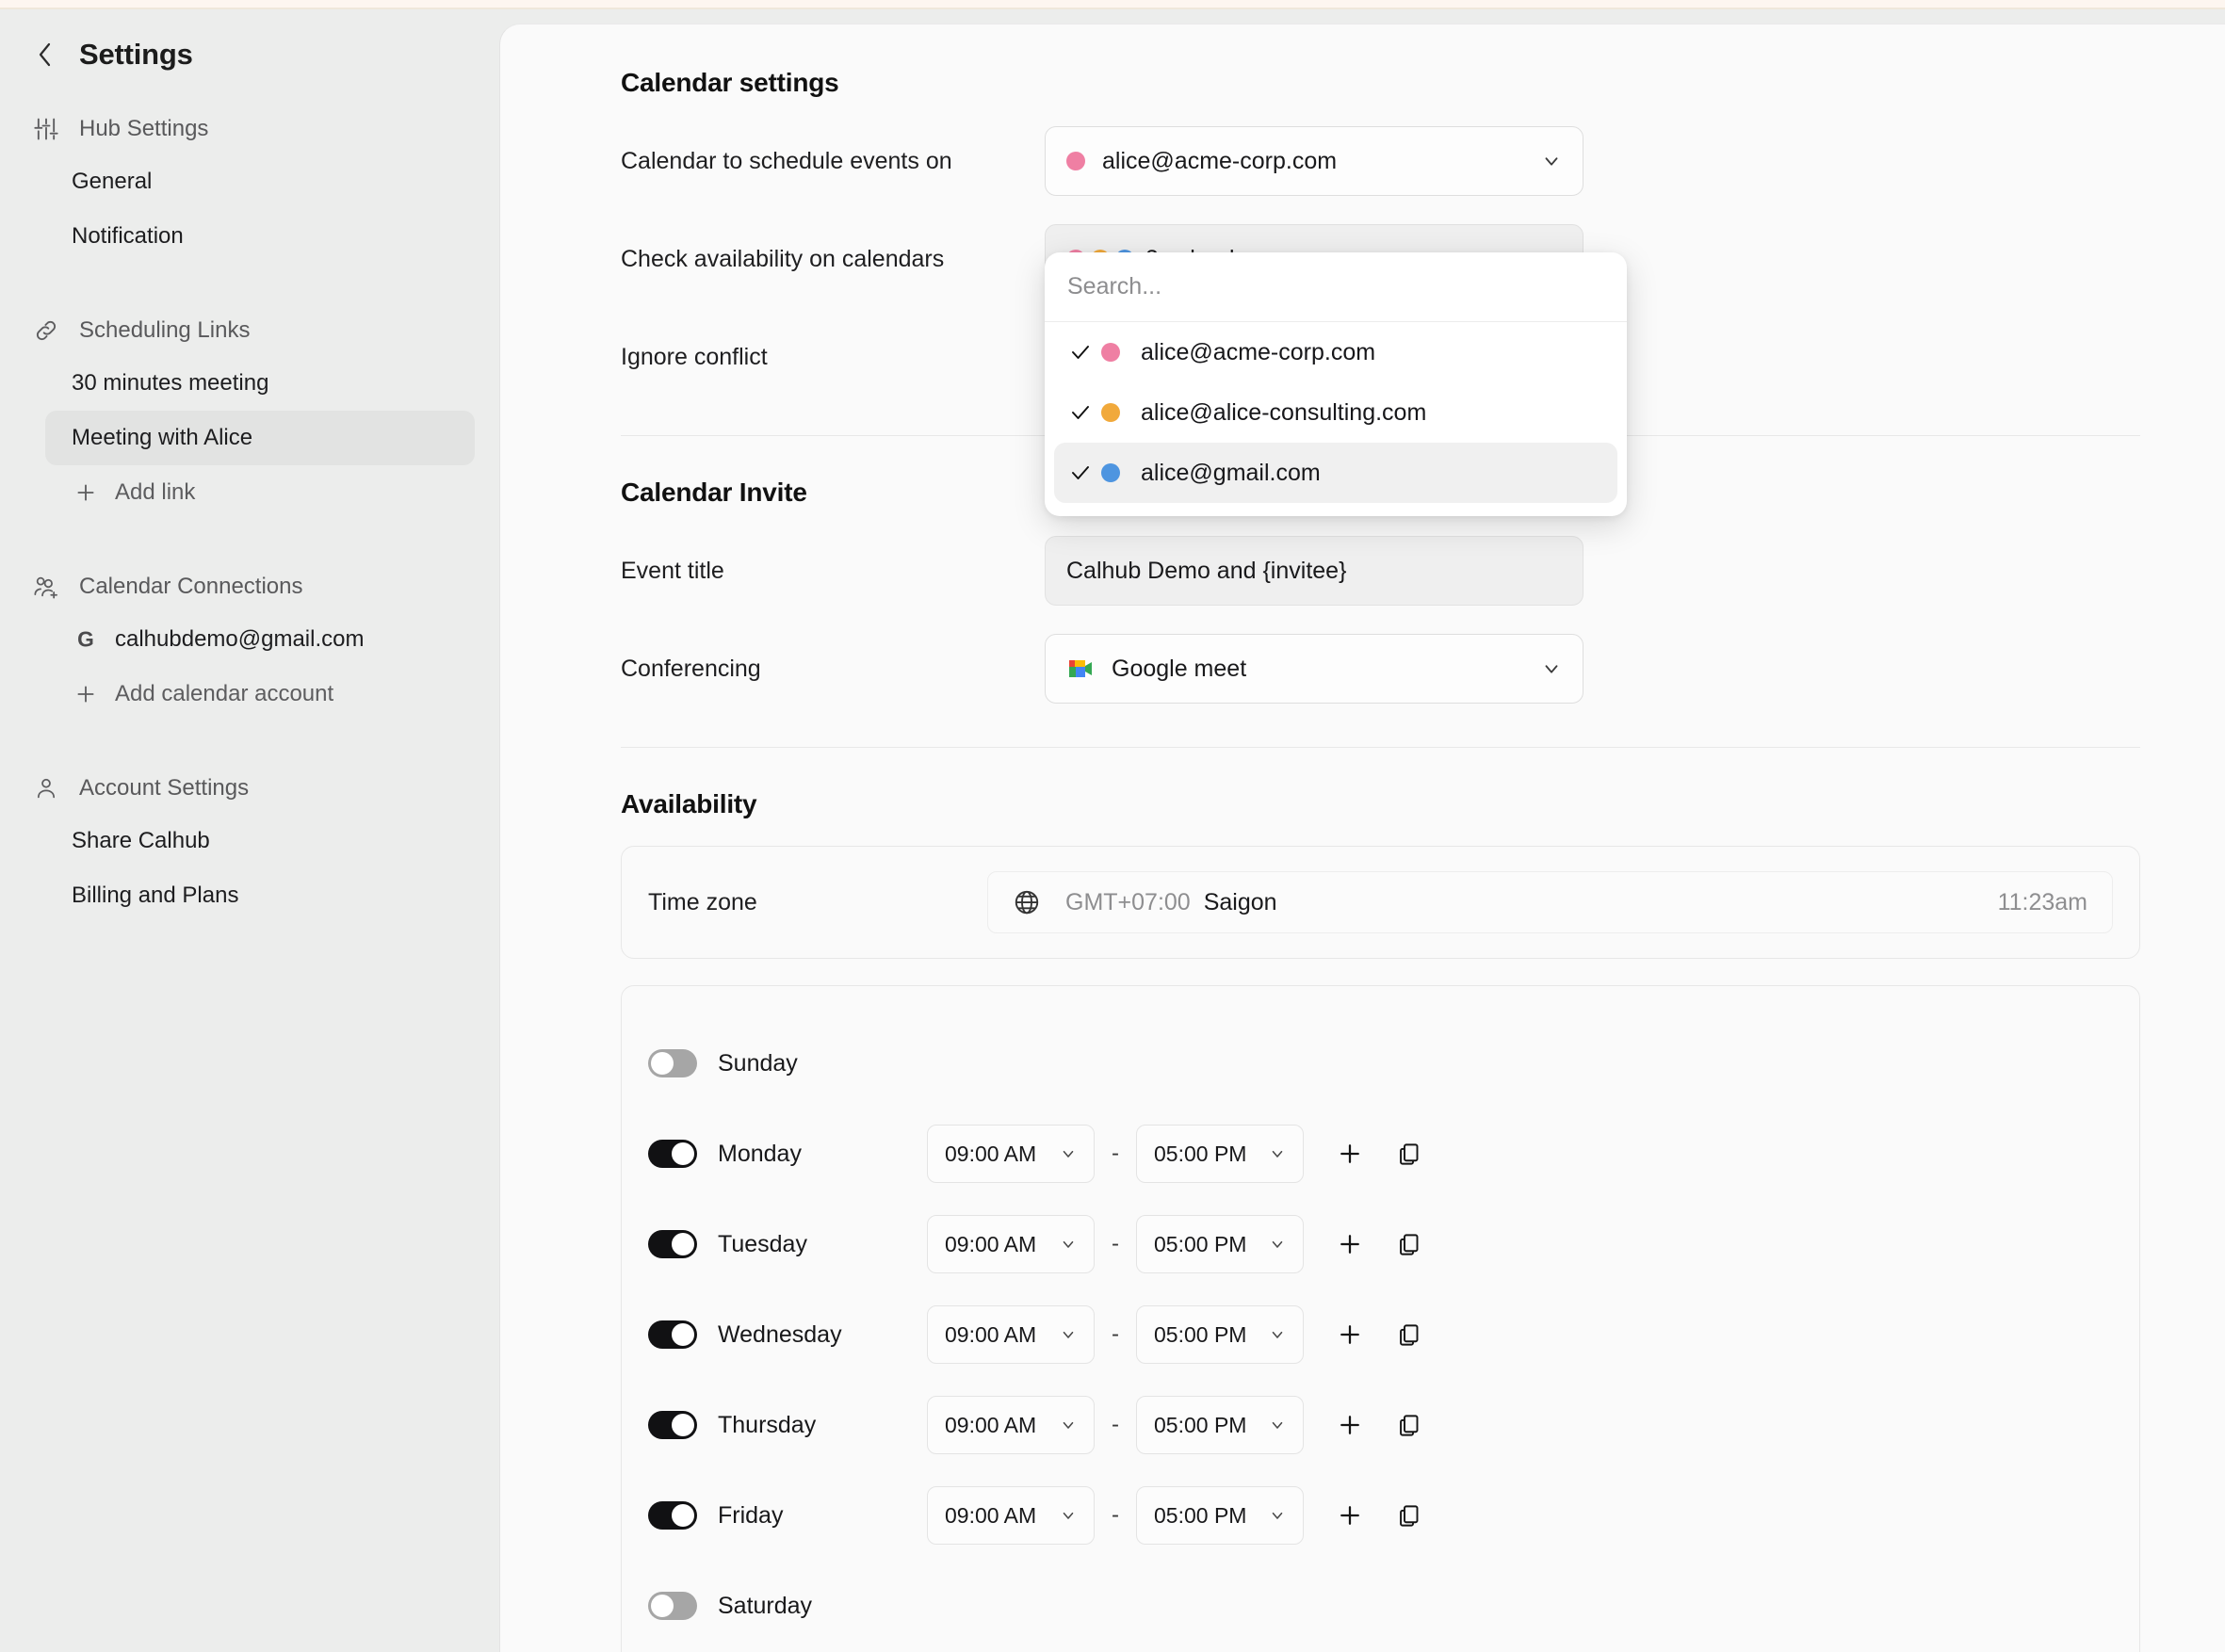 This screenshot has height=1652, width=2225. Describe the element at coordinates (260, 237) in the screenshot. I see `sidebar-item-notification: Notification` at that location.